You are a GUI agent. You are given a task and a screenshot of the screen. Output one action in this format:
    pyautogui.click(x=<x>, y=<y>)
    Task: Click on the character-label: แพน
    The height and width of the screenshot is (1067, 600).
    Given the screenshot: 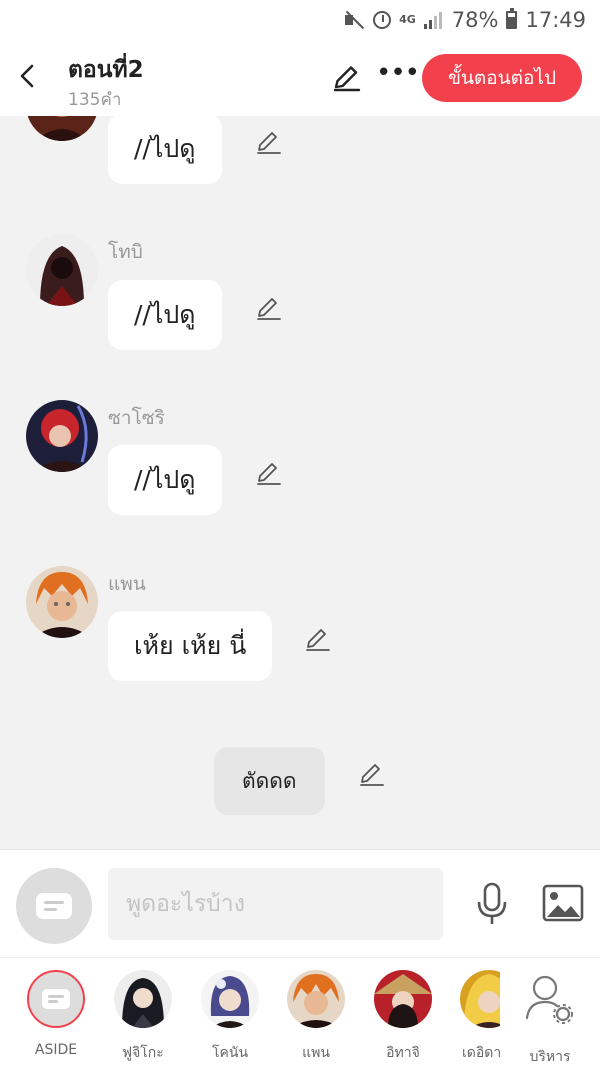 What is the action you would take?
    pyautogui.click(x=316, y=1053)
    